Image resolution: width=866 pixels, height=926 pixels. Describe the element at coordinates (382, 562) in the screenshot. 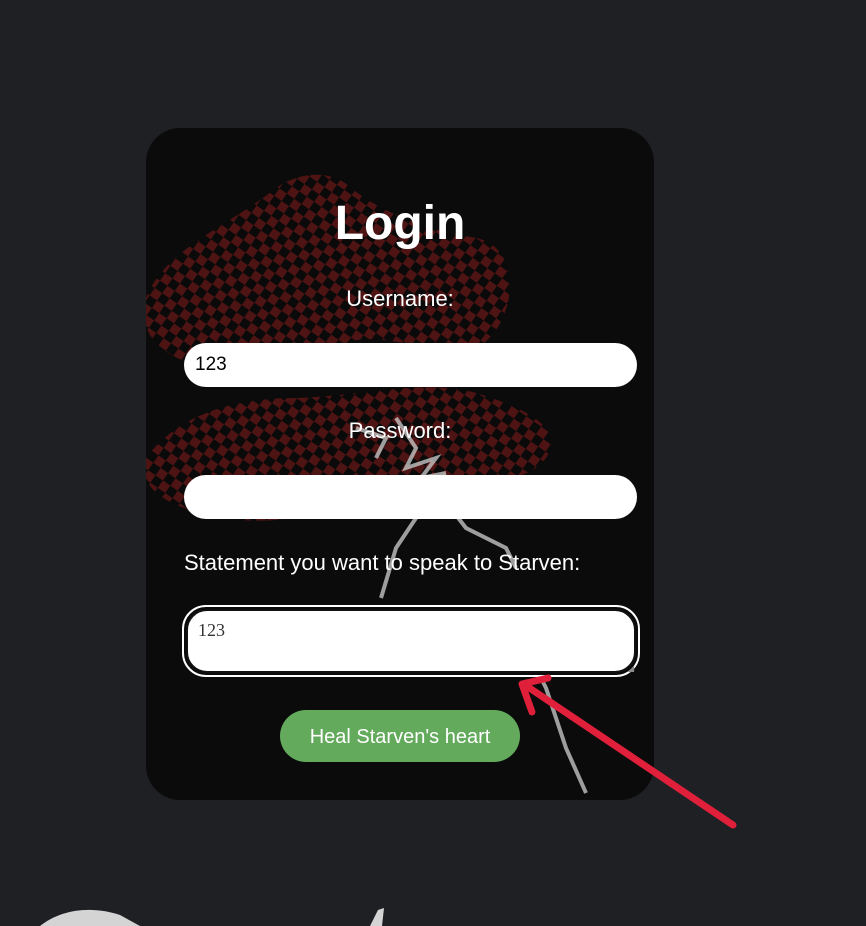

I see `statement-label: Statement you want to speak to Starven:` at that location.